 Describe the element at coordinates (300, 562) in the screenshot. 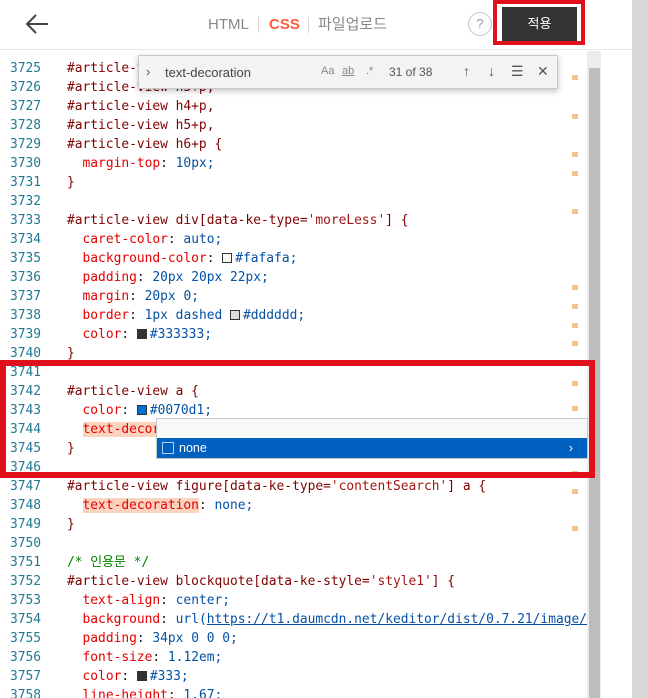

I see `code-line: 3751 /* 인용문 */` at that location.